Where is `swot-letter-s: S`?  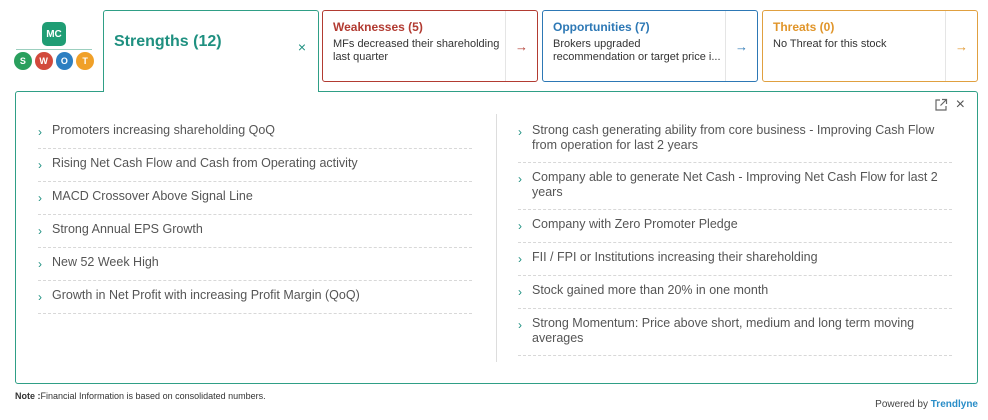
swot-letter-s: S is located at coordinates (23, 61).